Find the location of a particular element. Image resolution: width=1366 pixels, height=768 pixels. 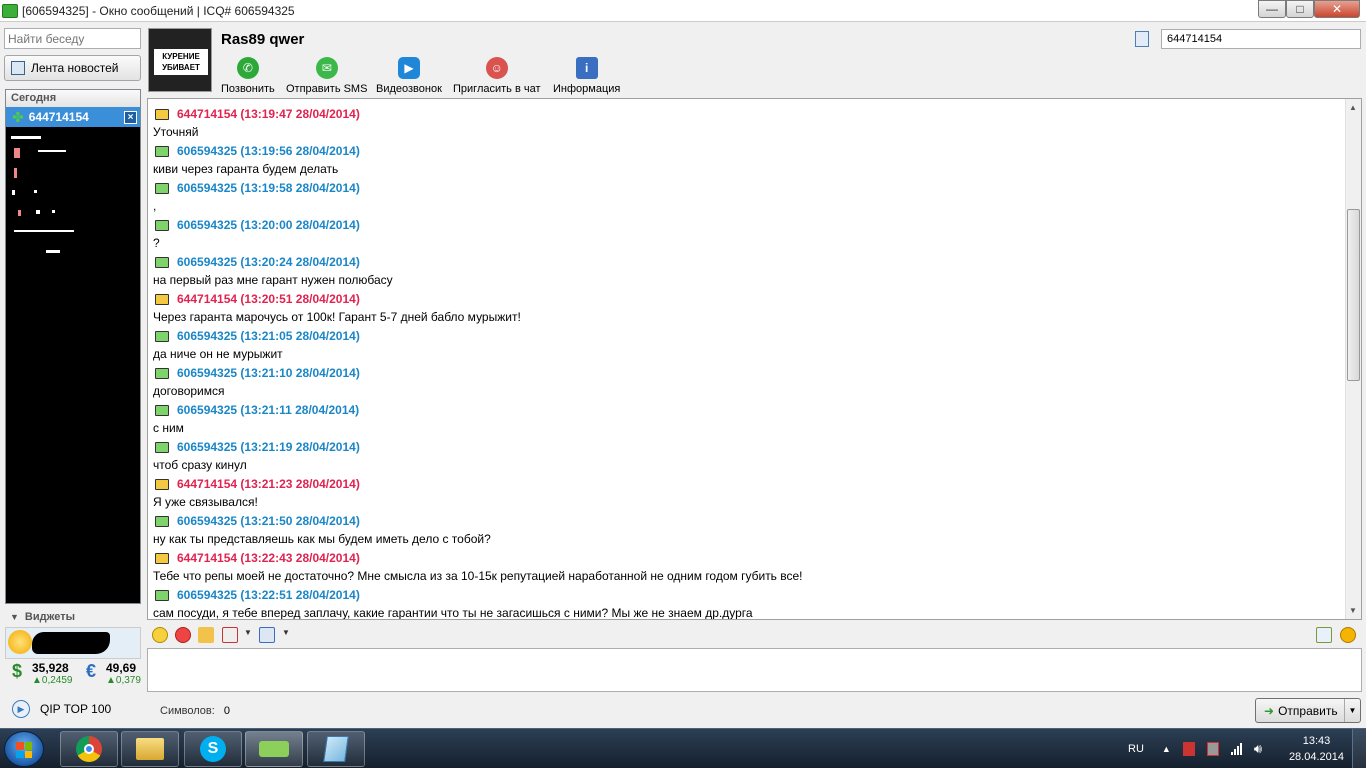

tray-expand-icon: ▲ is located at coordinates (1166, 749).